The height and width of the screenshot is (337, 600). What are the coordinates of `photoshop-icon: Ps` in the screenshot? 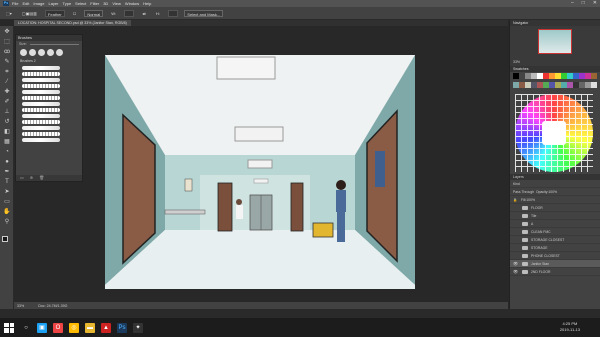 It's located at (122, 327).